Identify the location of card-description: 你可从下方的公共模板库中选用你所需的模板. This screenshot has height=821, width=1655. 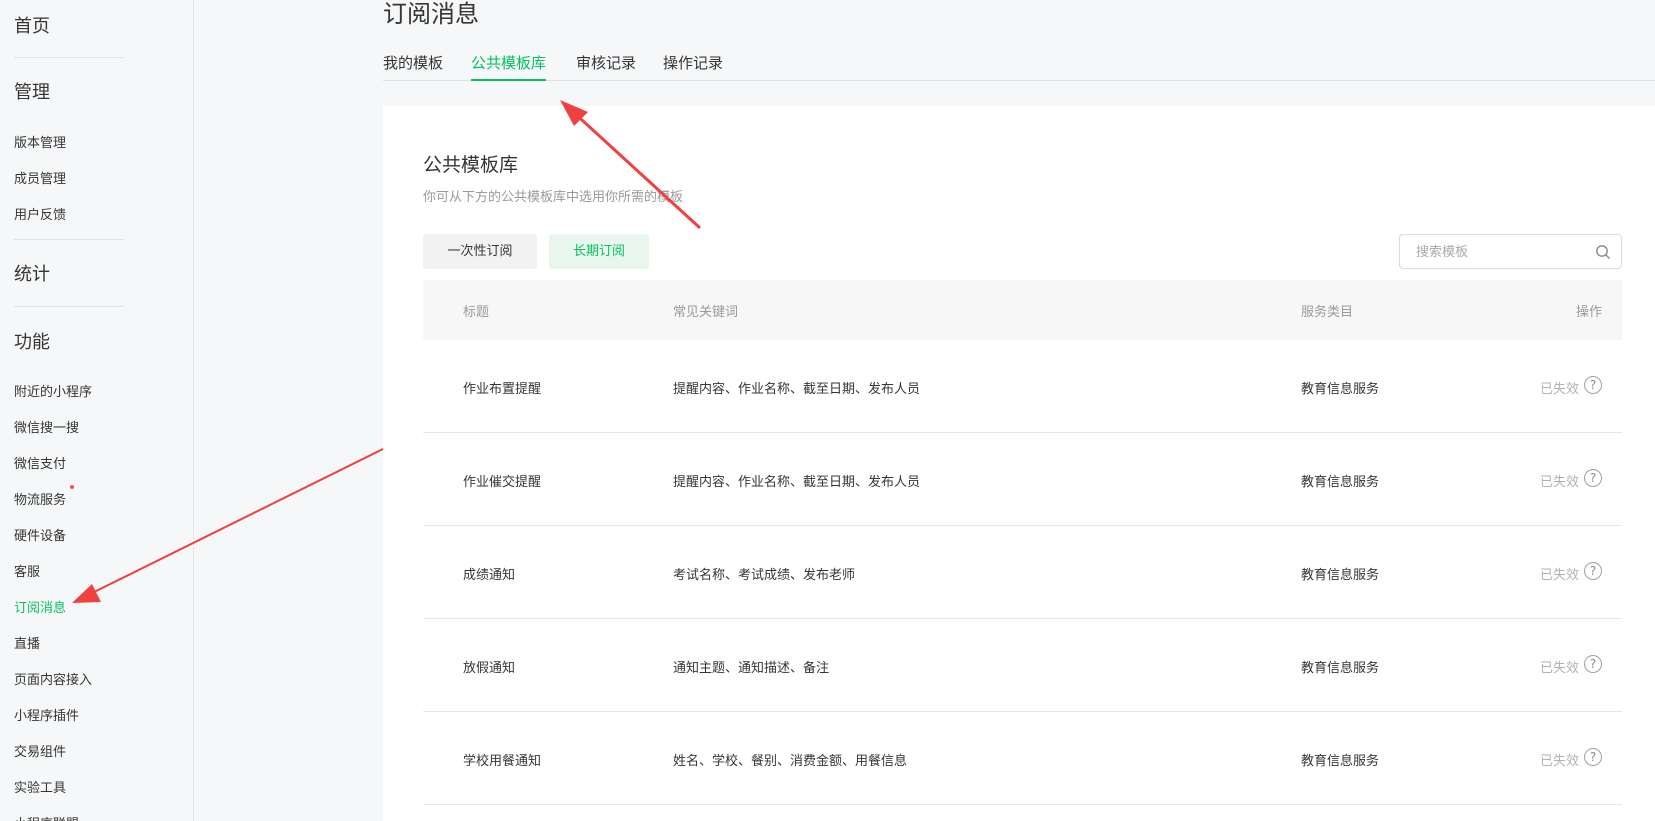
(553, 197).